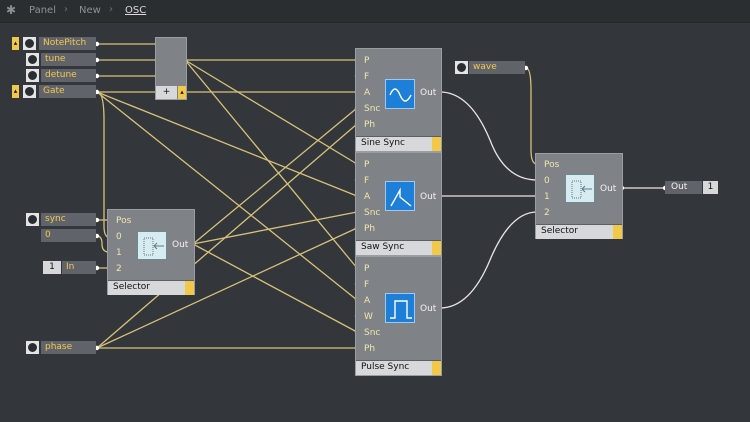 The image size is (750, 422). I want to click on saw-sync-title: Saw Sync, so click(398, 247).